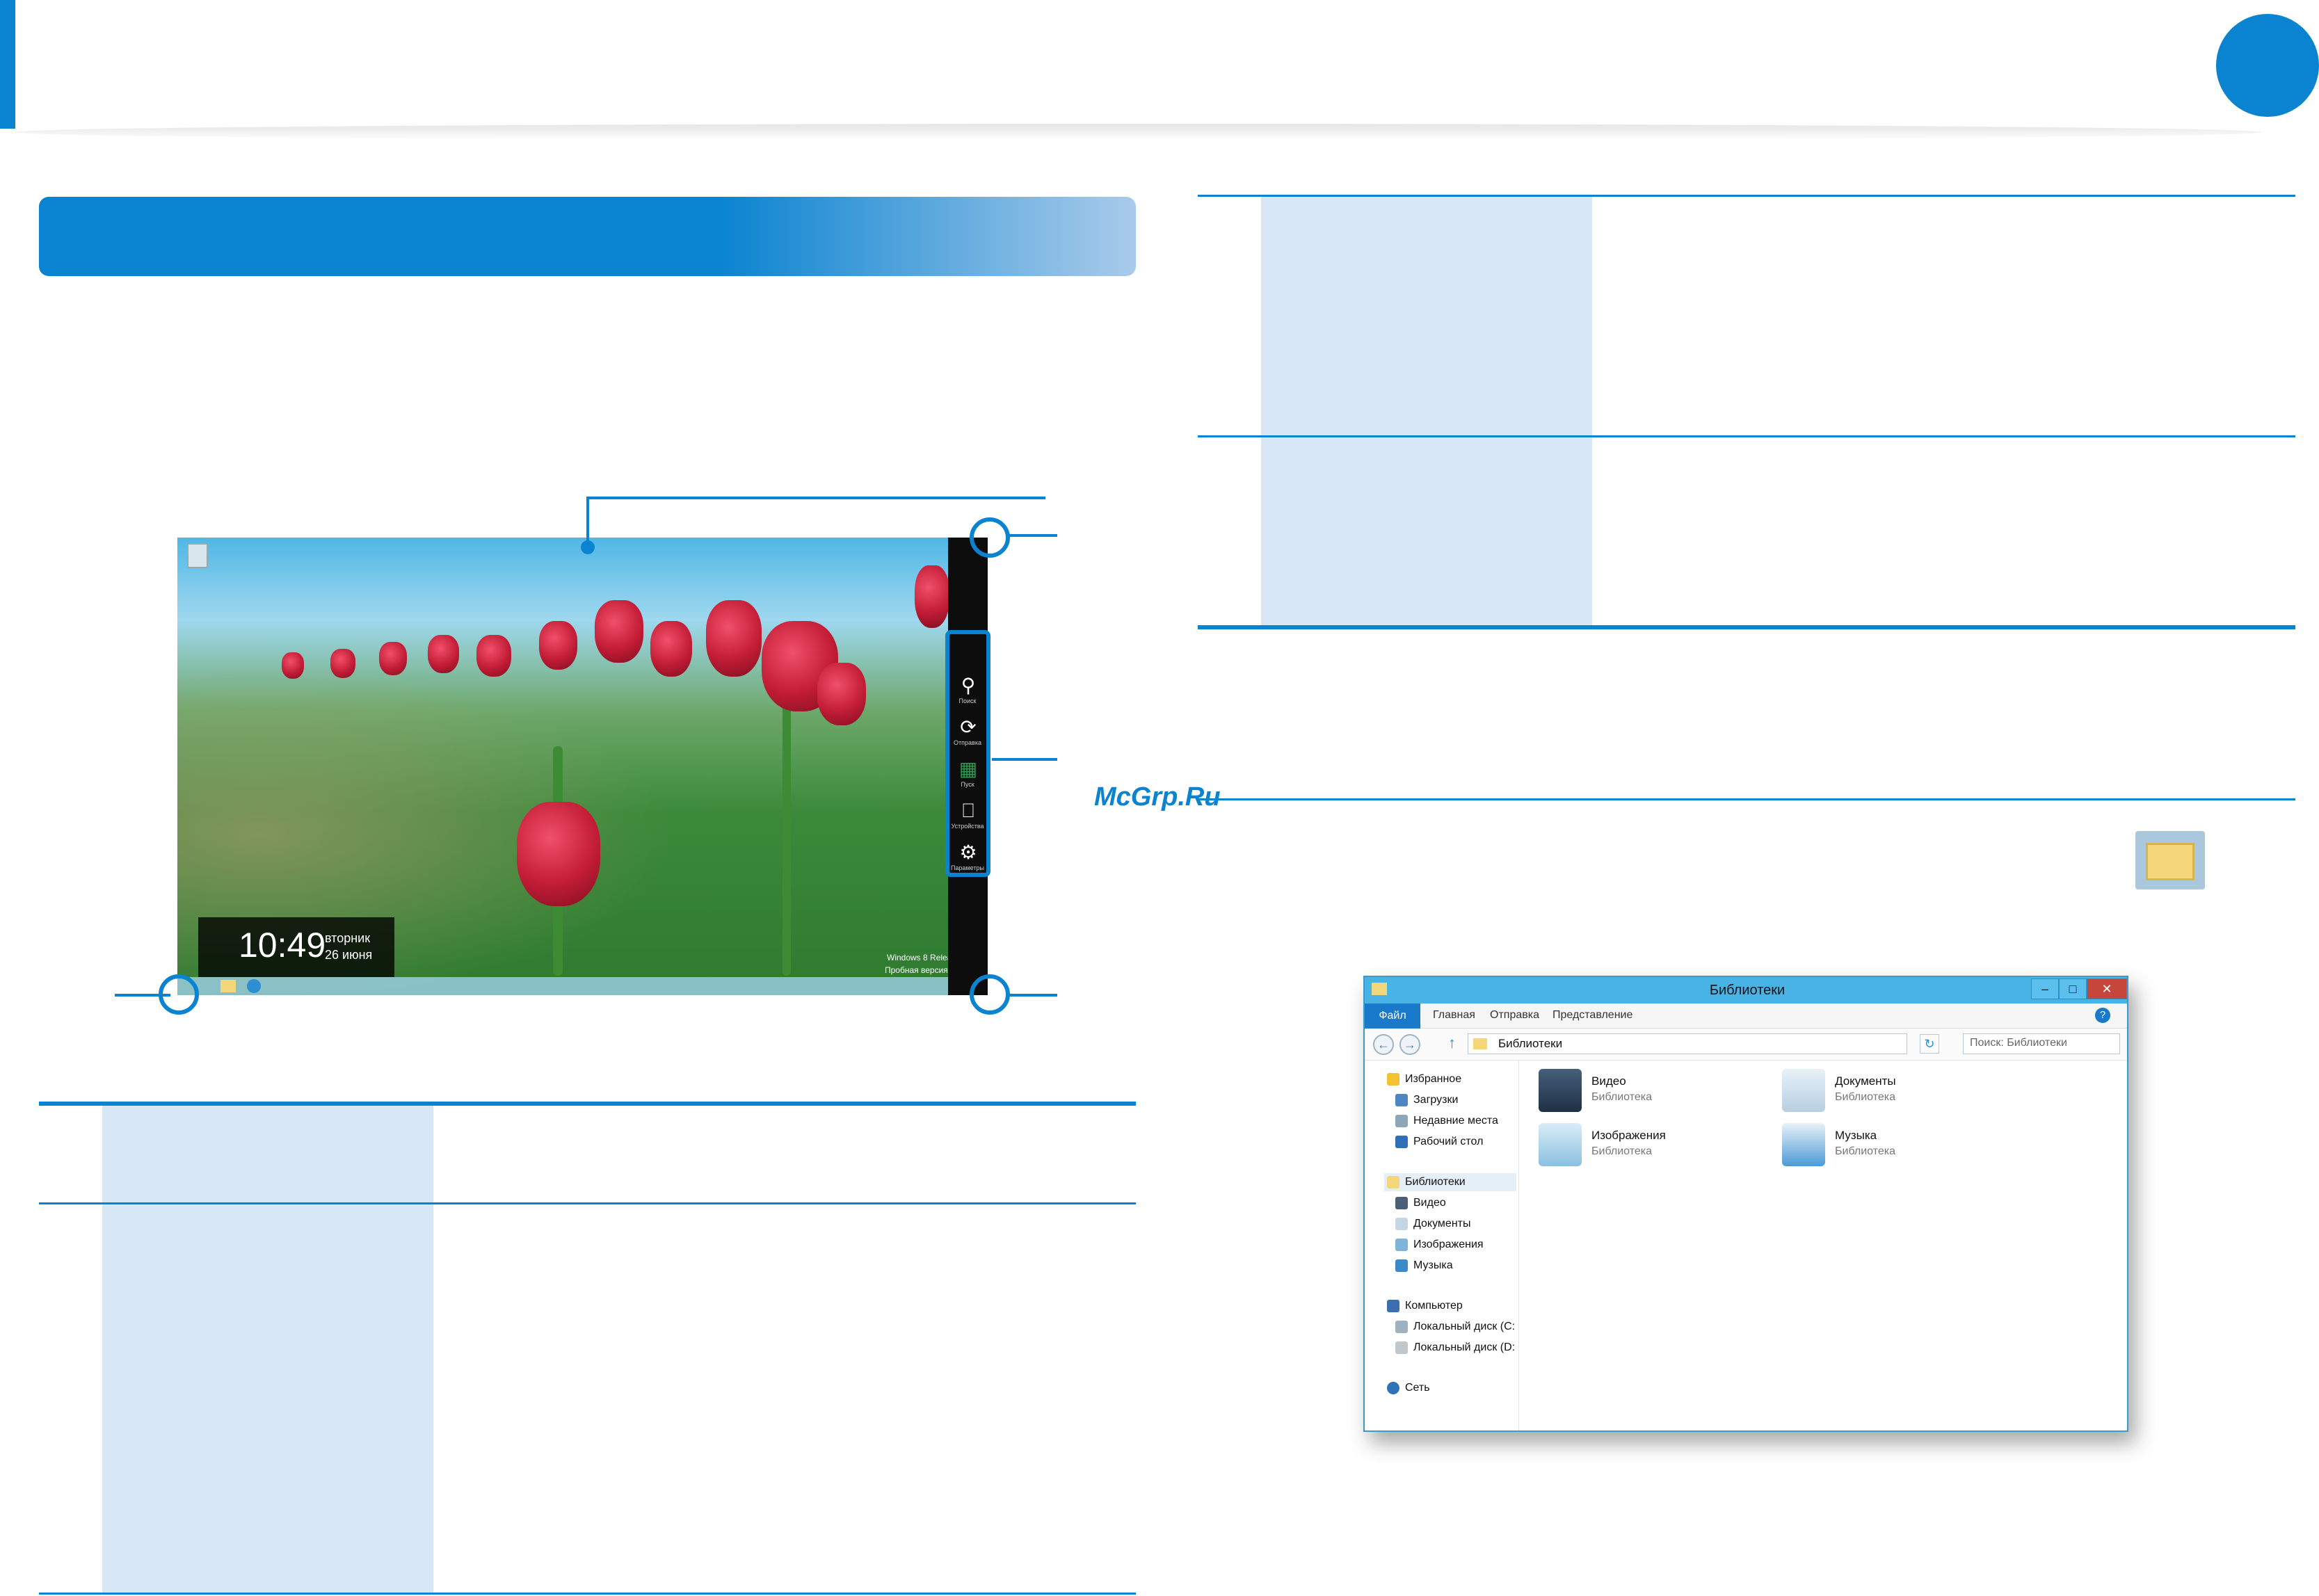 The height and width of the screenshot is (1596, 2319). What do you see at coordinates (348, 938) in the screenshot?
I see `clock-day: вторник` at bounding box center [348, 938].